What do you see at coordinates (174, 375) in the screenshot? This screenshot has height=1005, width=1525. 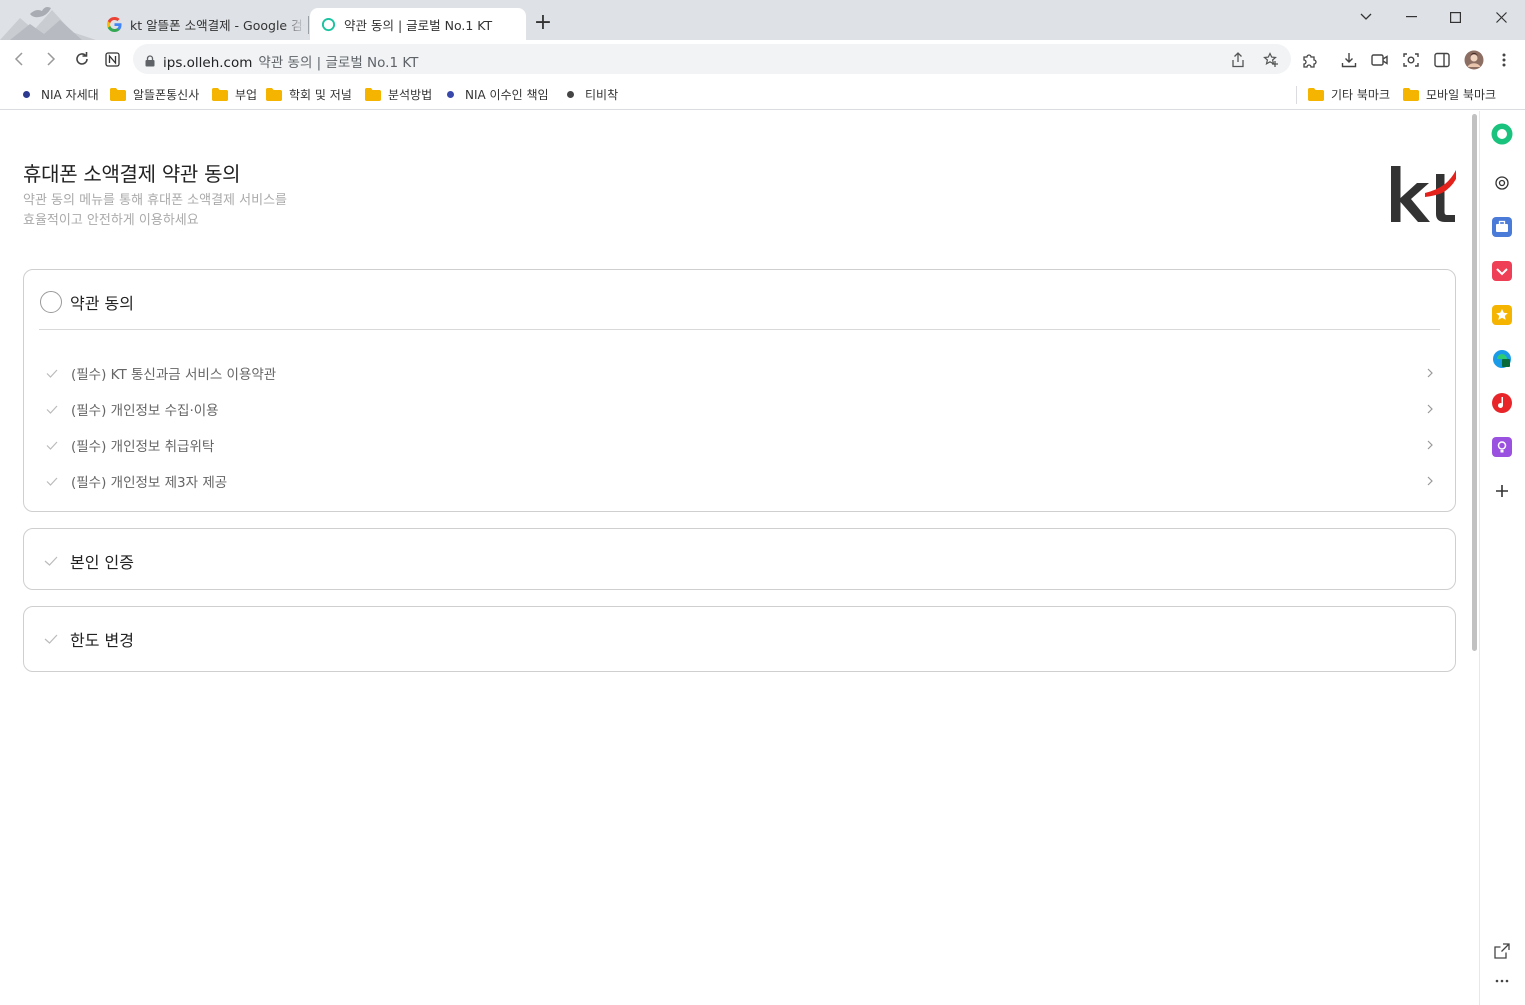 I see `term-label: (필수) KT 통신과금 서비스 이용약관` at bounding box center [174, 375].